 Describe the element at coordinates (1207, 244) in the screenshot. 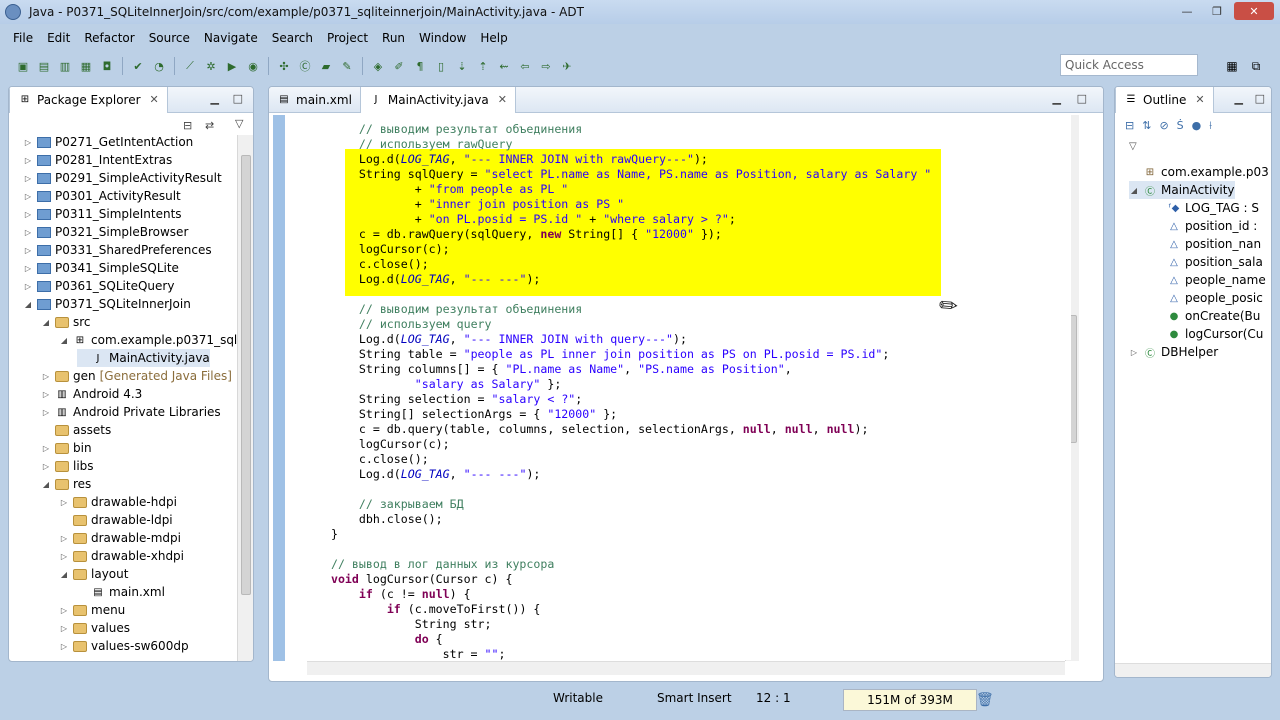

I see `outline-item: △ position_nan` at that location.